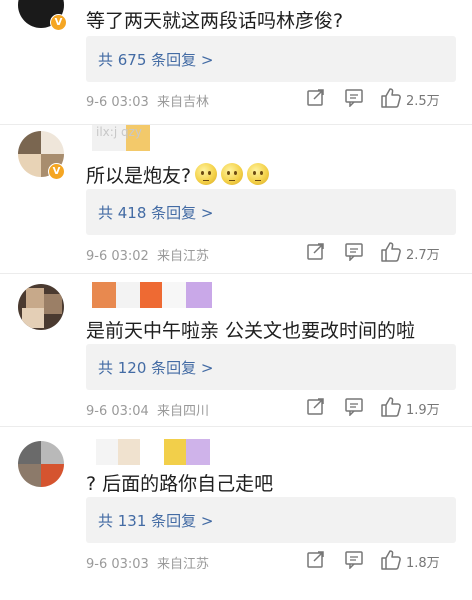 The height and width of the screenshot is (600, 472). What do you see at coordinates (156, 367) in the screenshot?
I see `reply-count-link: 共 120 条回复 >` at bounding box center [156, 367].